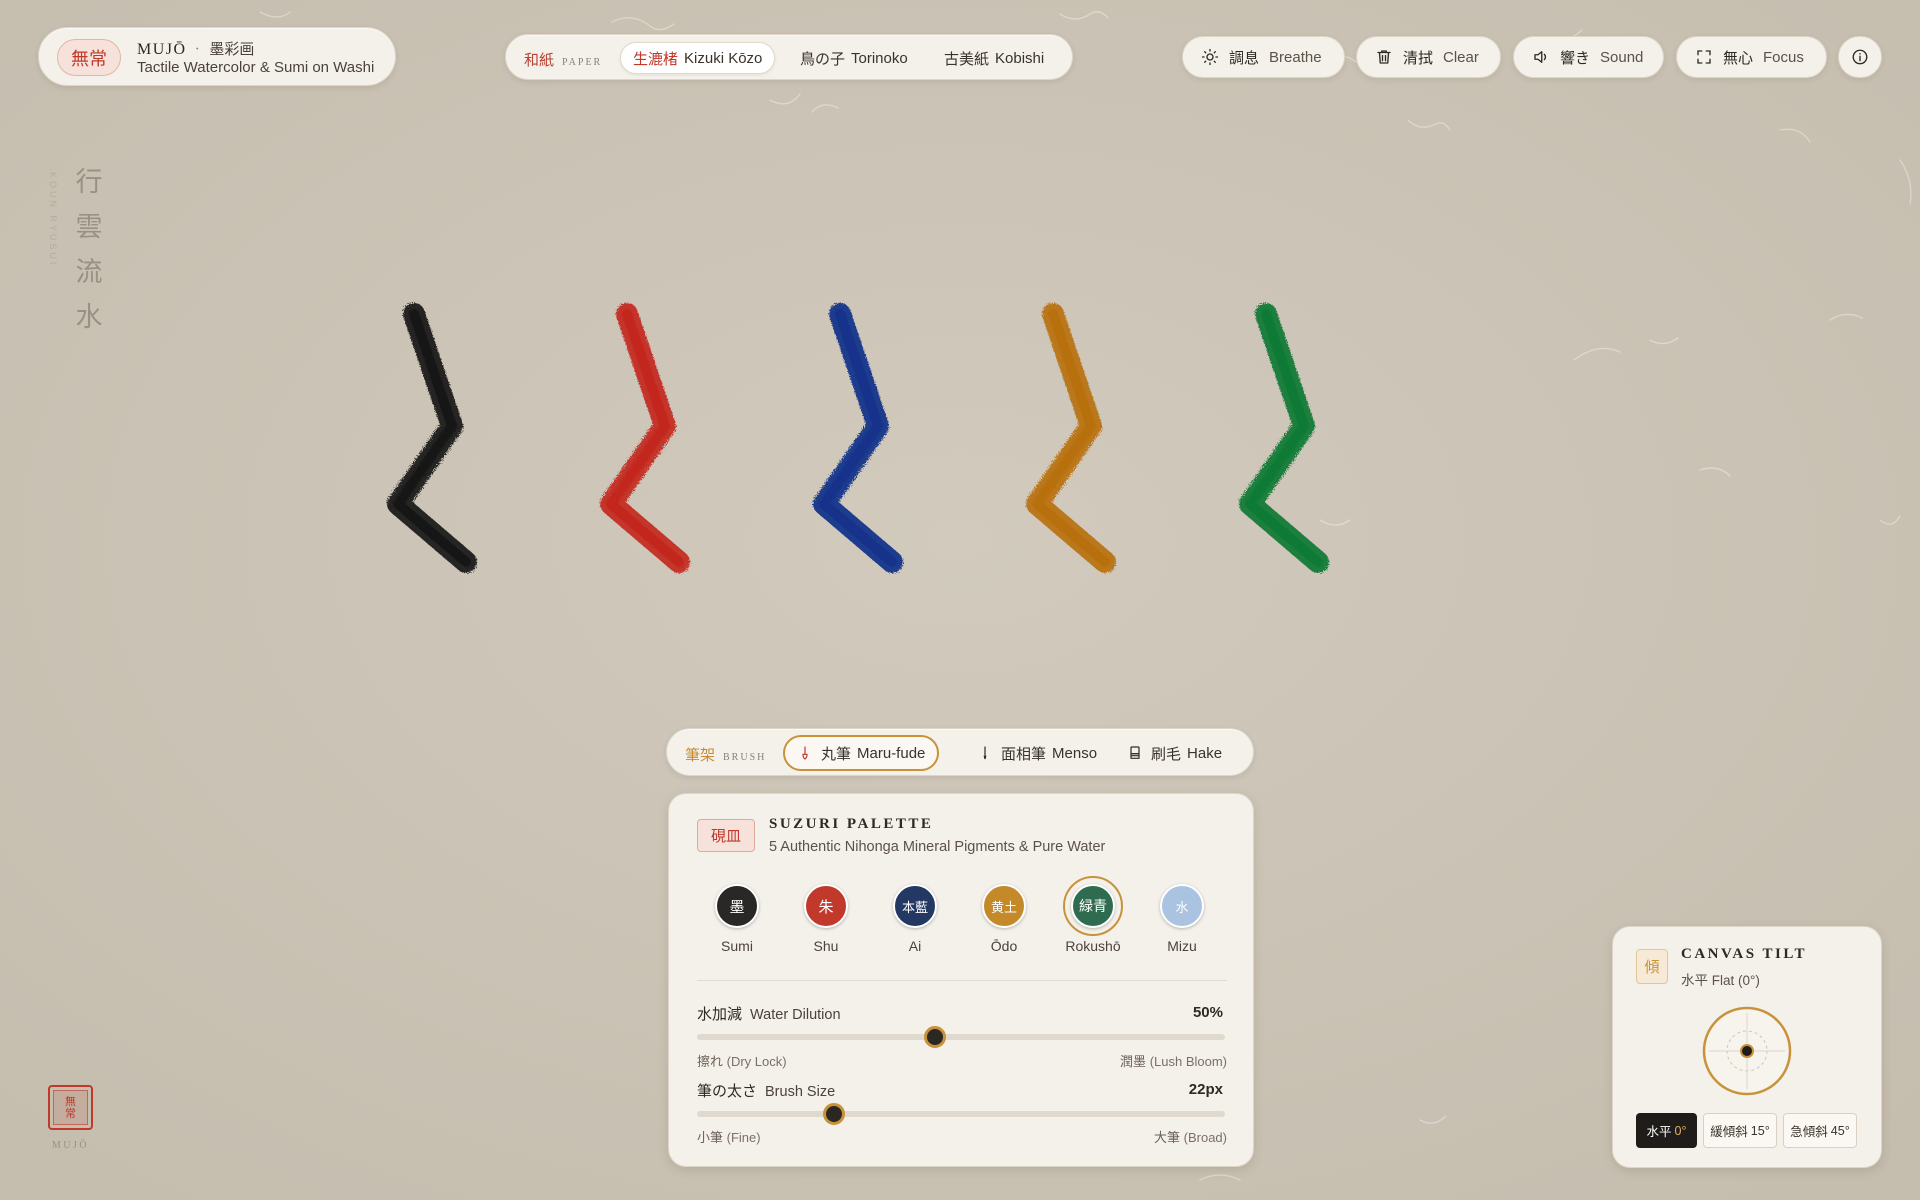 This screenshot has height=1200, width=1920. Describe the element at coordinates (743, 1137) in the screenshot. I see `brush-size-min-en: (Fine)` at that location.